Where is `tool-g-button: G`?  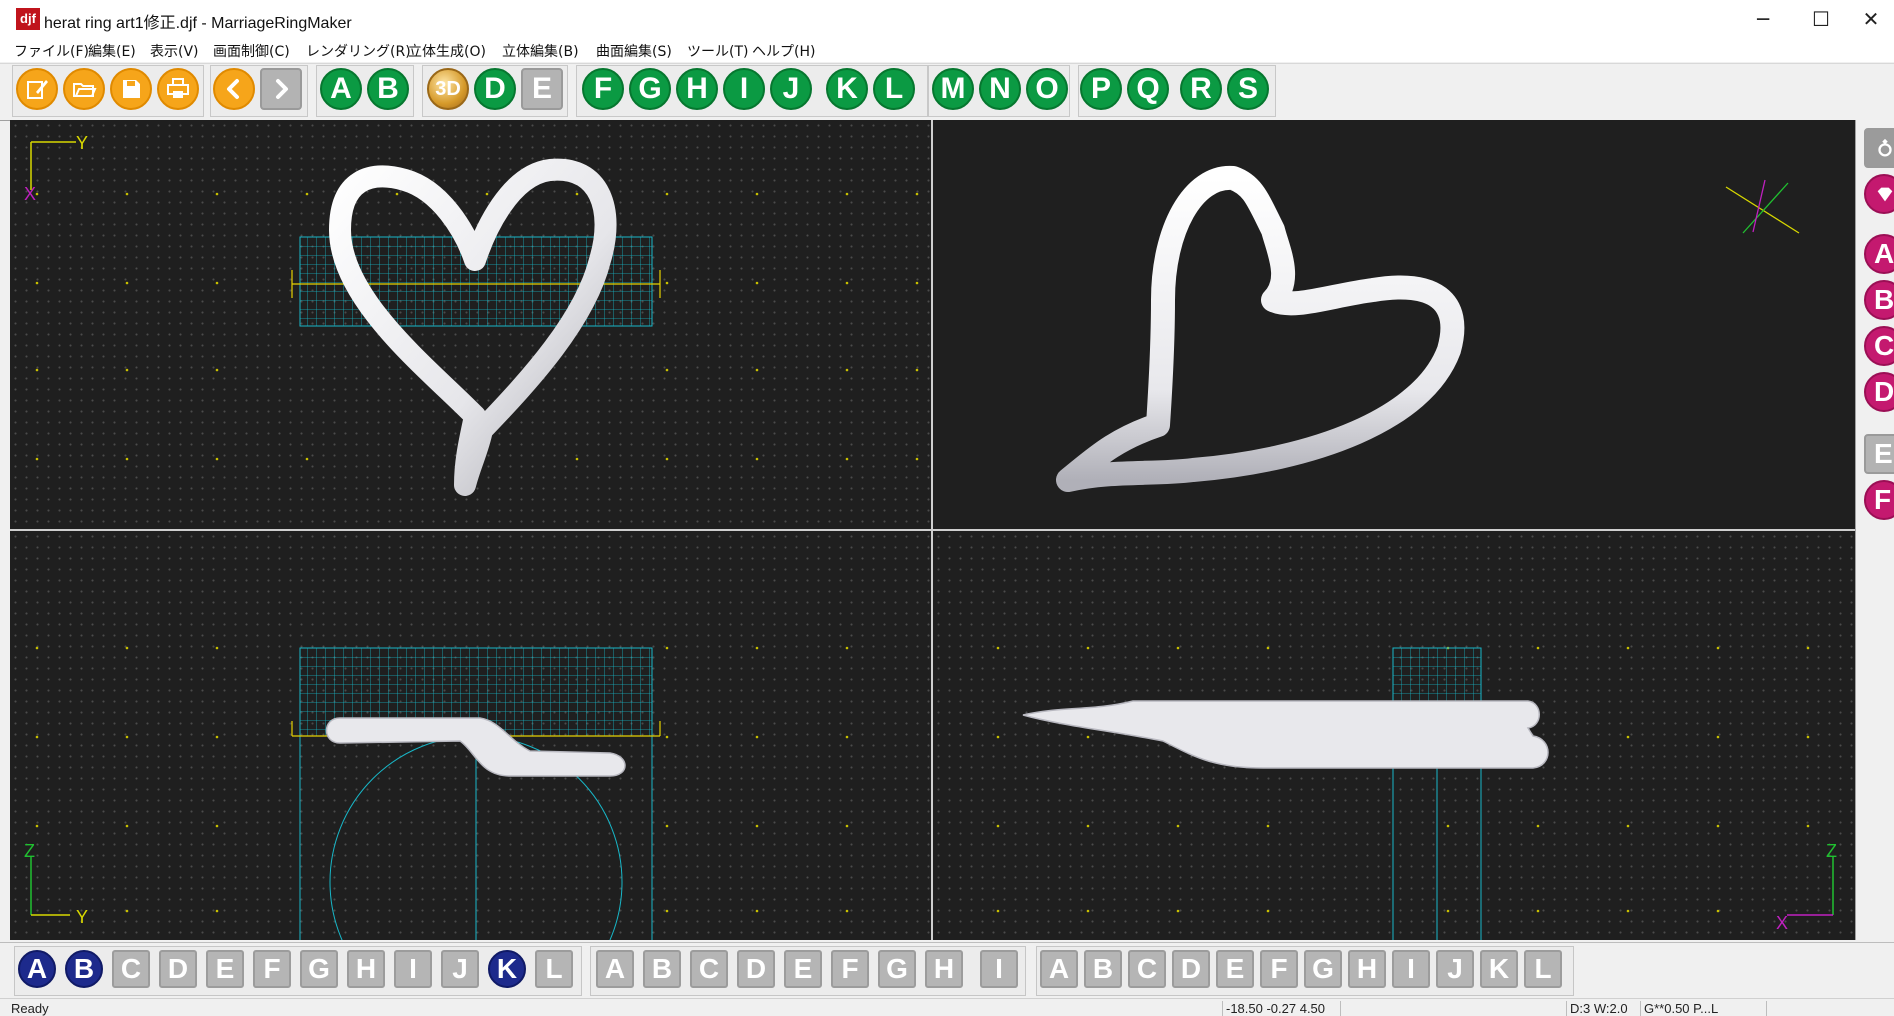
tool-g-button: G is located at coordinates (650, 89).